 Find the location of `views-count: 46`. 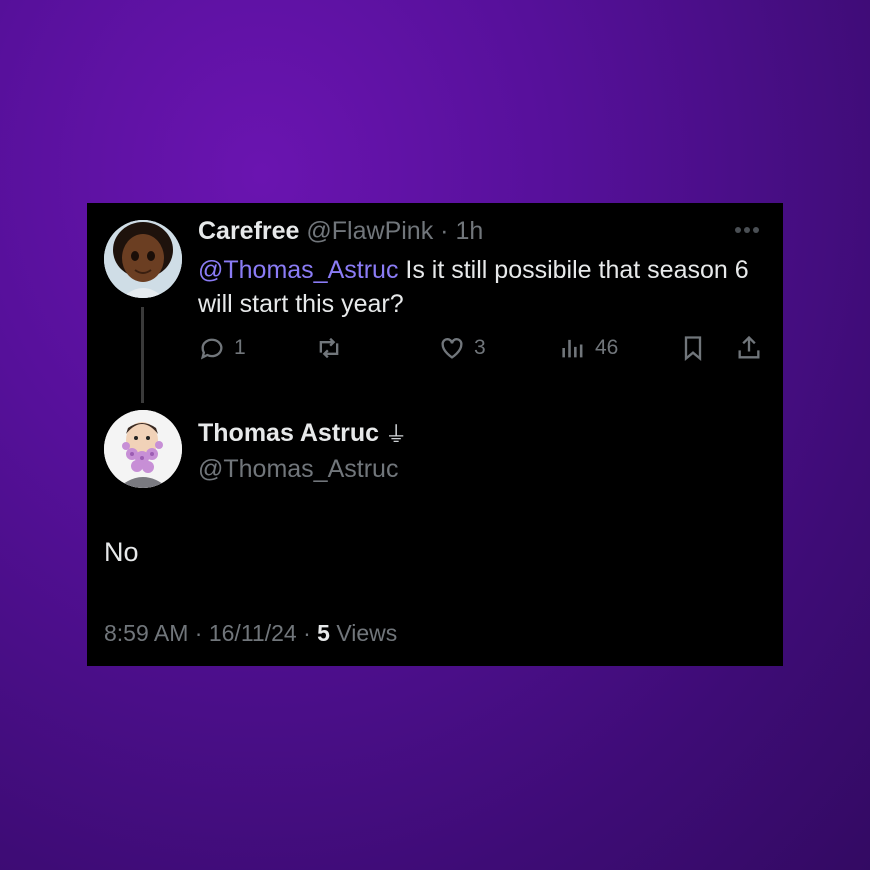

views-count: 46 is located at coordinates (607, 347).